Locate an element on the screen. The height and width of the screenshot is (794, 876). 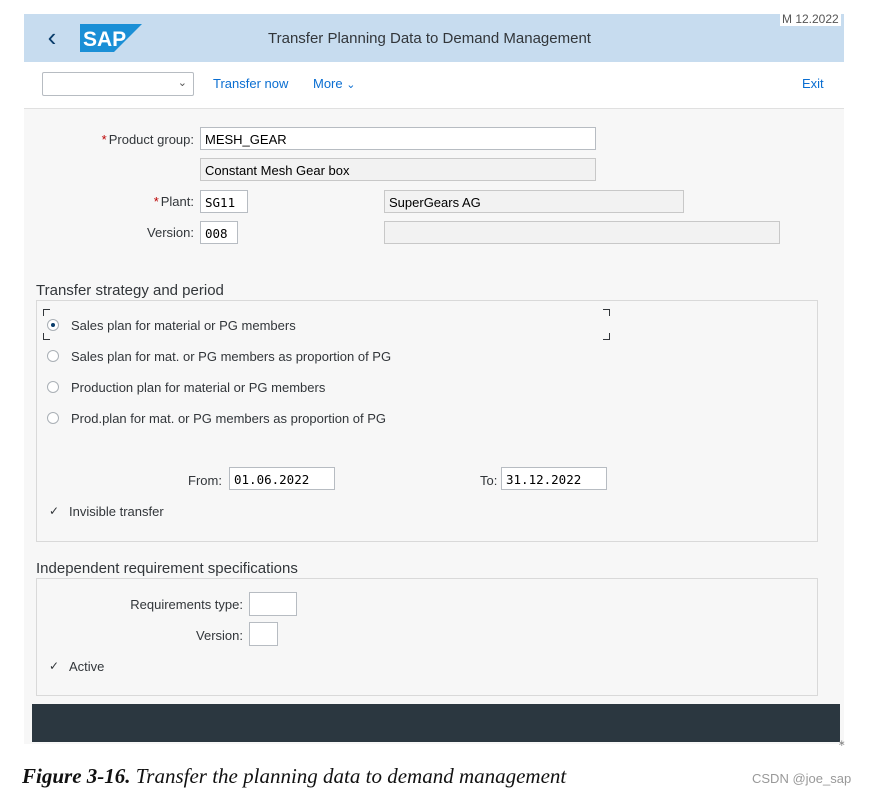
version-label: Version: is located at coordinates (170, 232).